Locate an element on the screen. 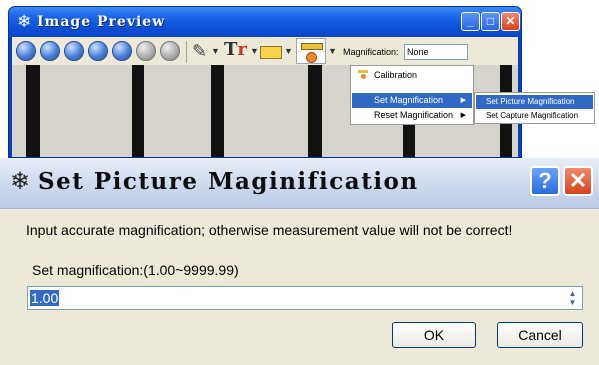 The width and height of the screenshot is (599, 365). save-icon is located at coordinates (26, 51).